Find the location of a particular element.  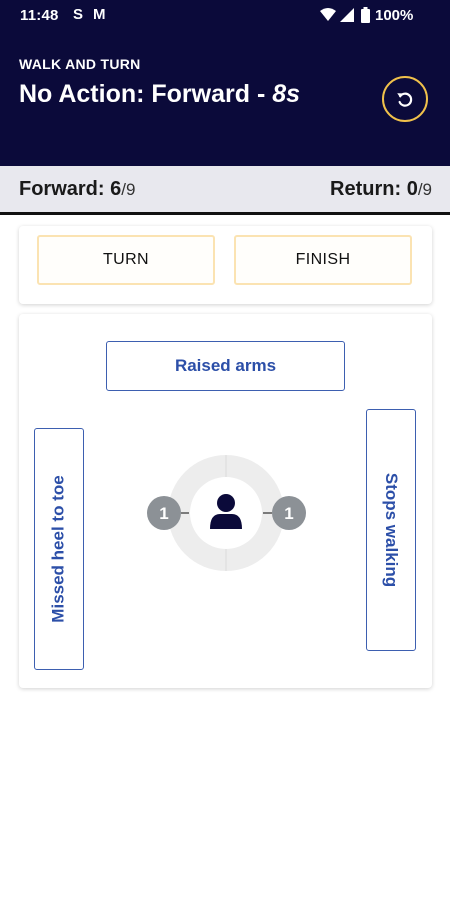

raised-arms-label: Raised arms is located at coordinates (225, 365).